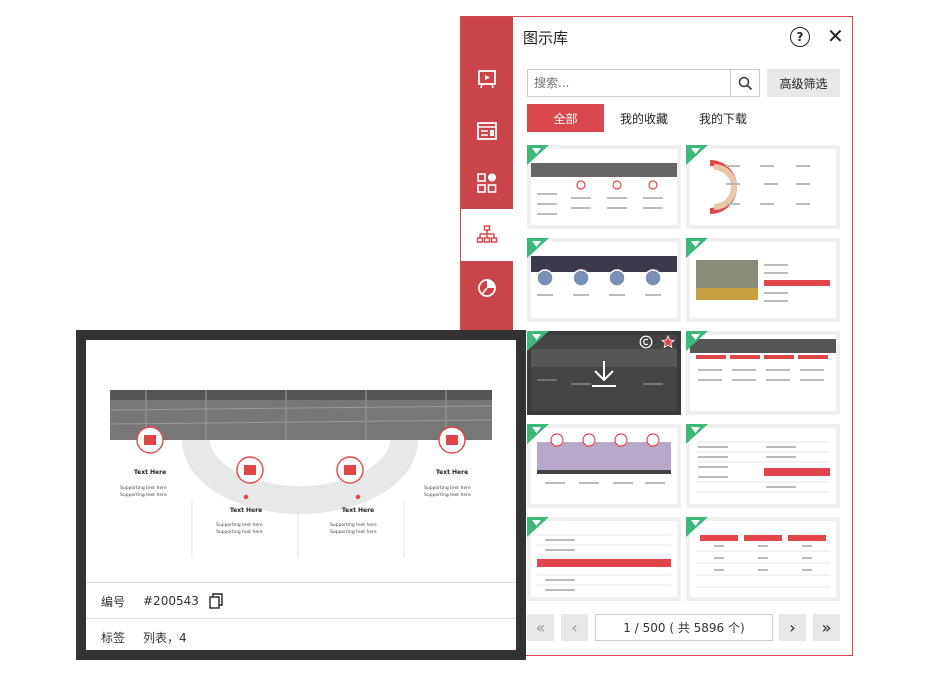 This screenshot has height=682, width=950. Describe the element at coordinates (646, 342) in the screenshot. I see `copyright-icon` at that location.